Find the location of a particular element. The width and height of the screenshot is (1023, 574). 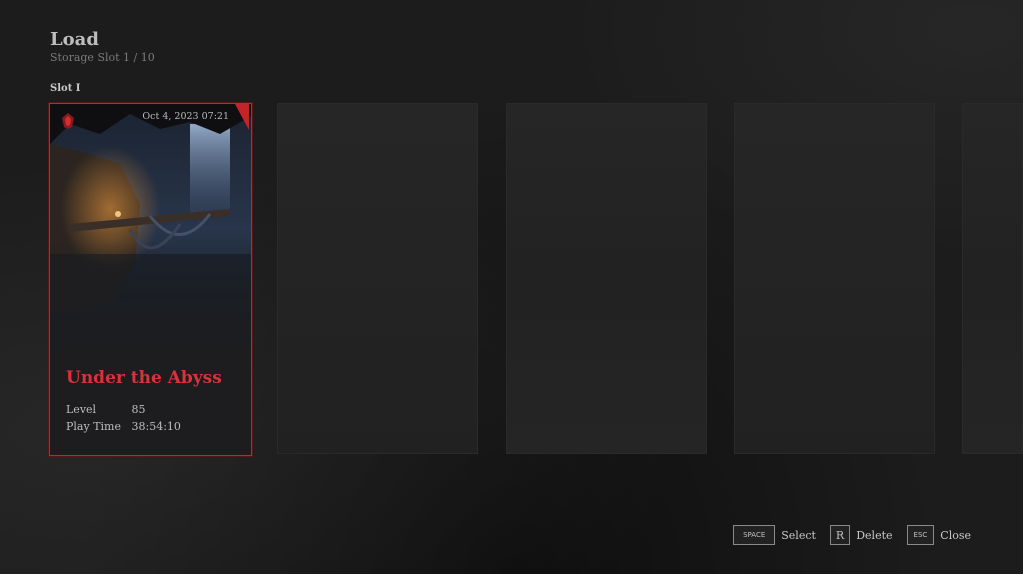

esc-key: ESC is located at coordinates (920, 535).